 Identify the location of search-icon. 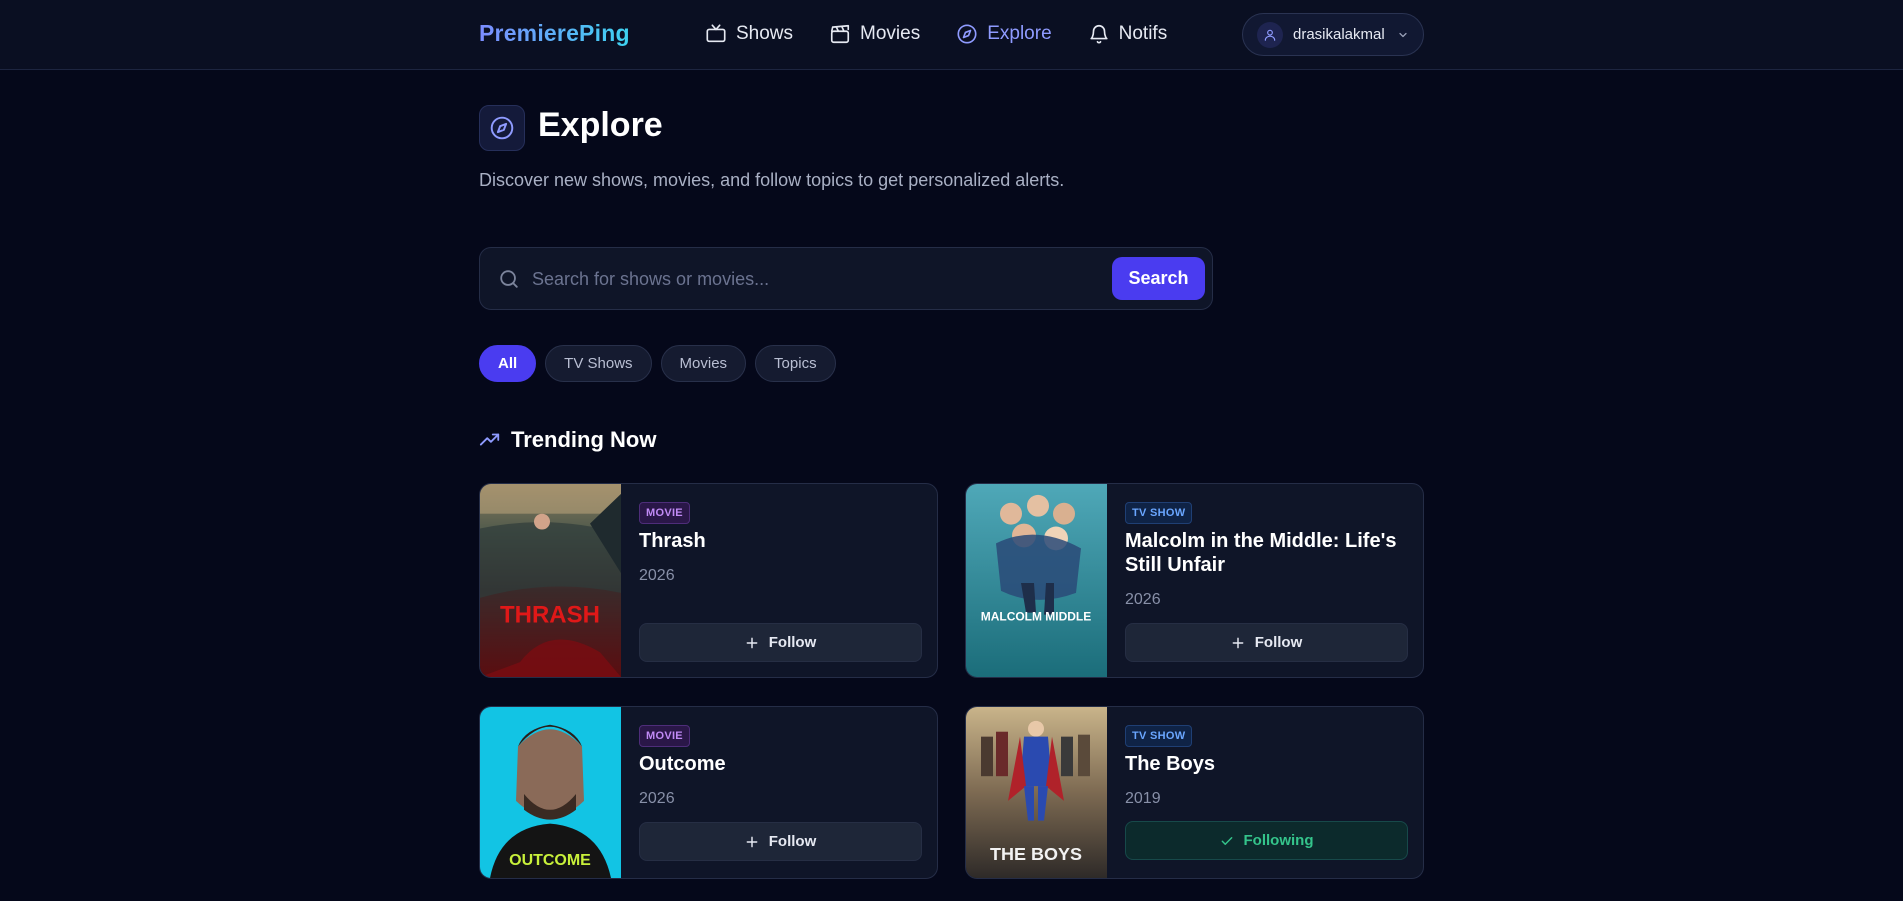
(509, 279).